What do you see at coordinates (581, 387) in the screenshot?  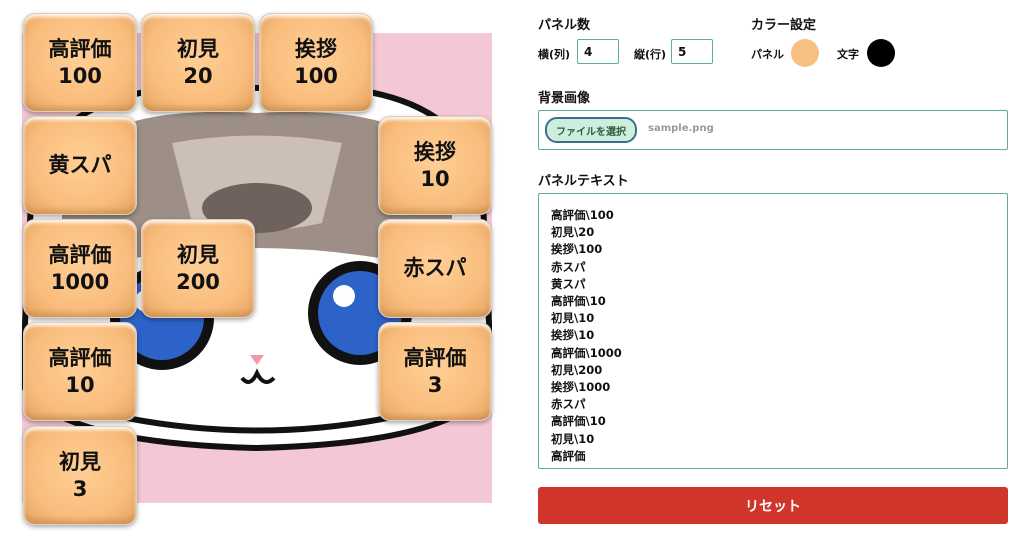 I see `text-line: 挨拶\1000` at bounding box center [581, 387].